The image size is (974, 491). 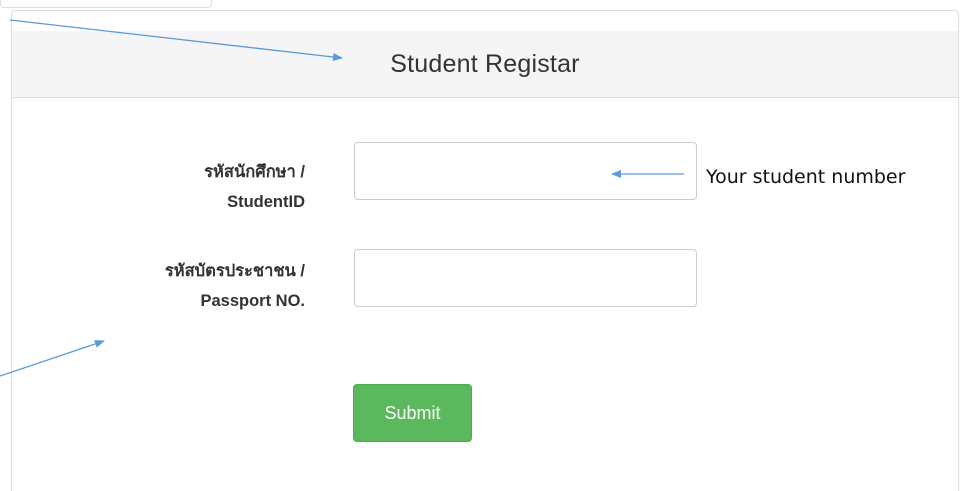 I want to click on student-id-input, so click(x=525, y=171).